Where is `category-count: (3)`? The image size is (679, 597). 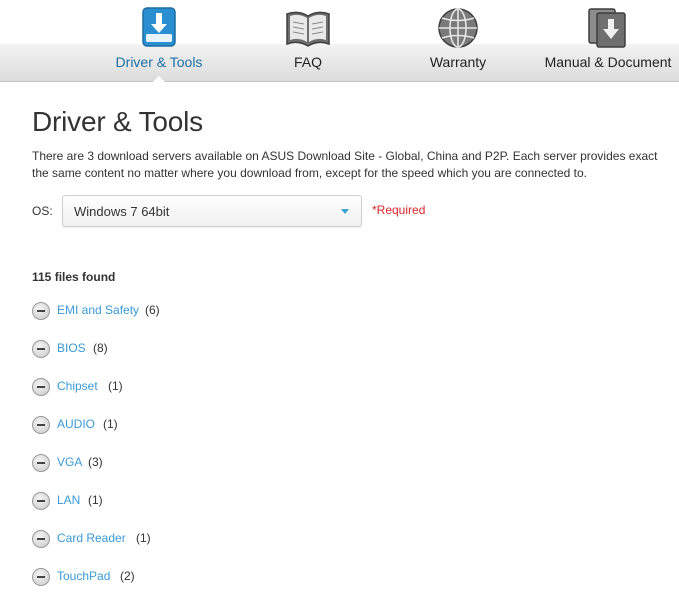 category-count: (3) is located at coordinates (95, 462).